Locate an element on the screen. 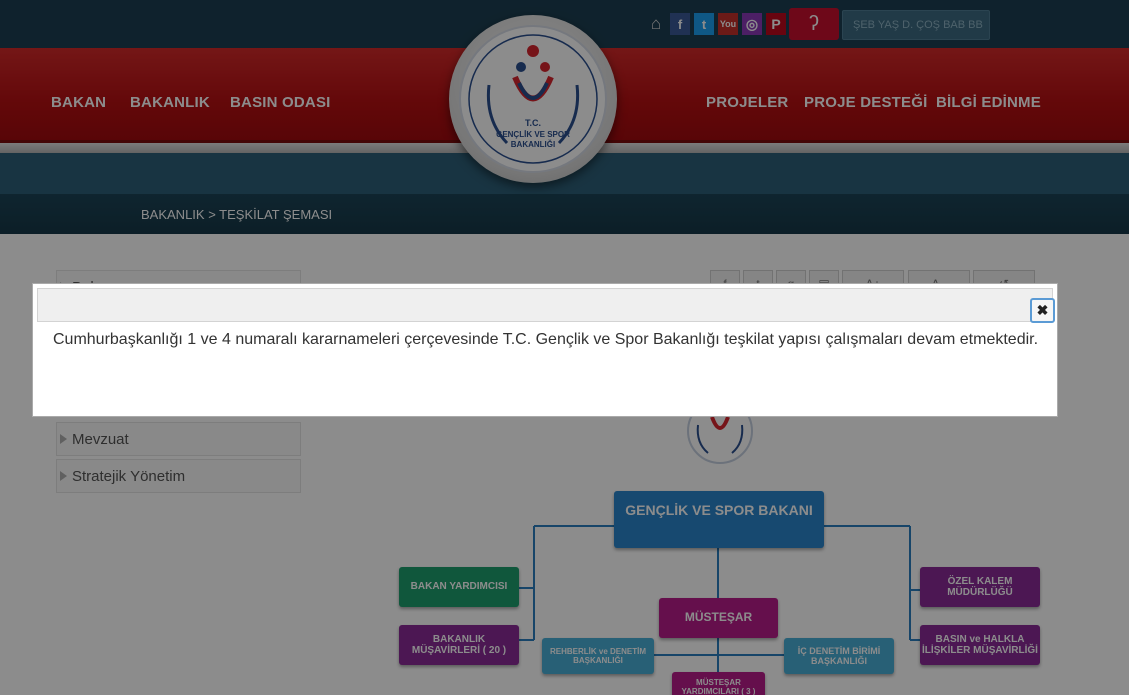  close-icon: ✖ is located at coordinates (1042, 310).